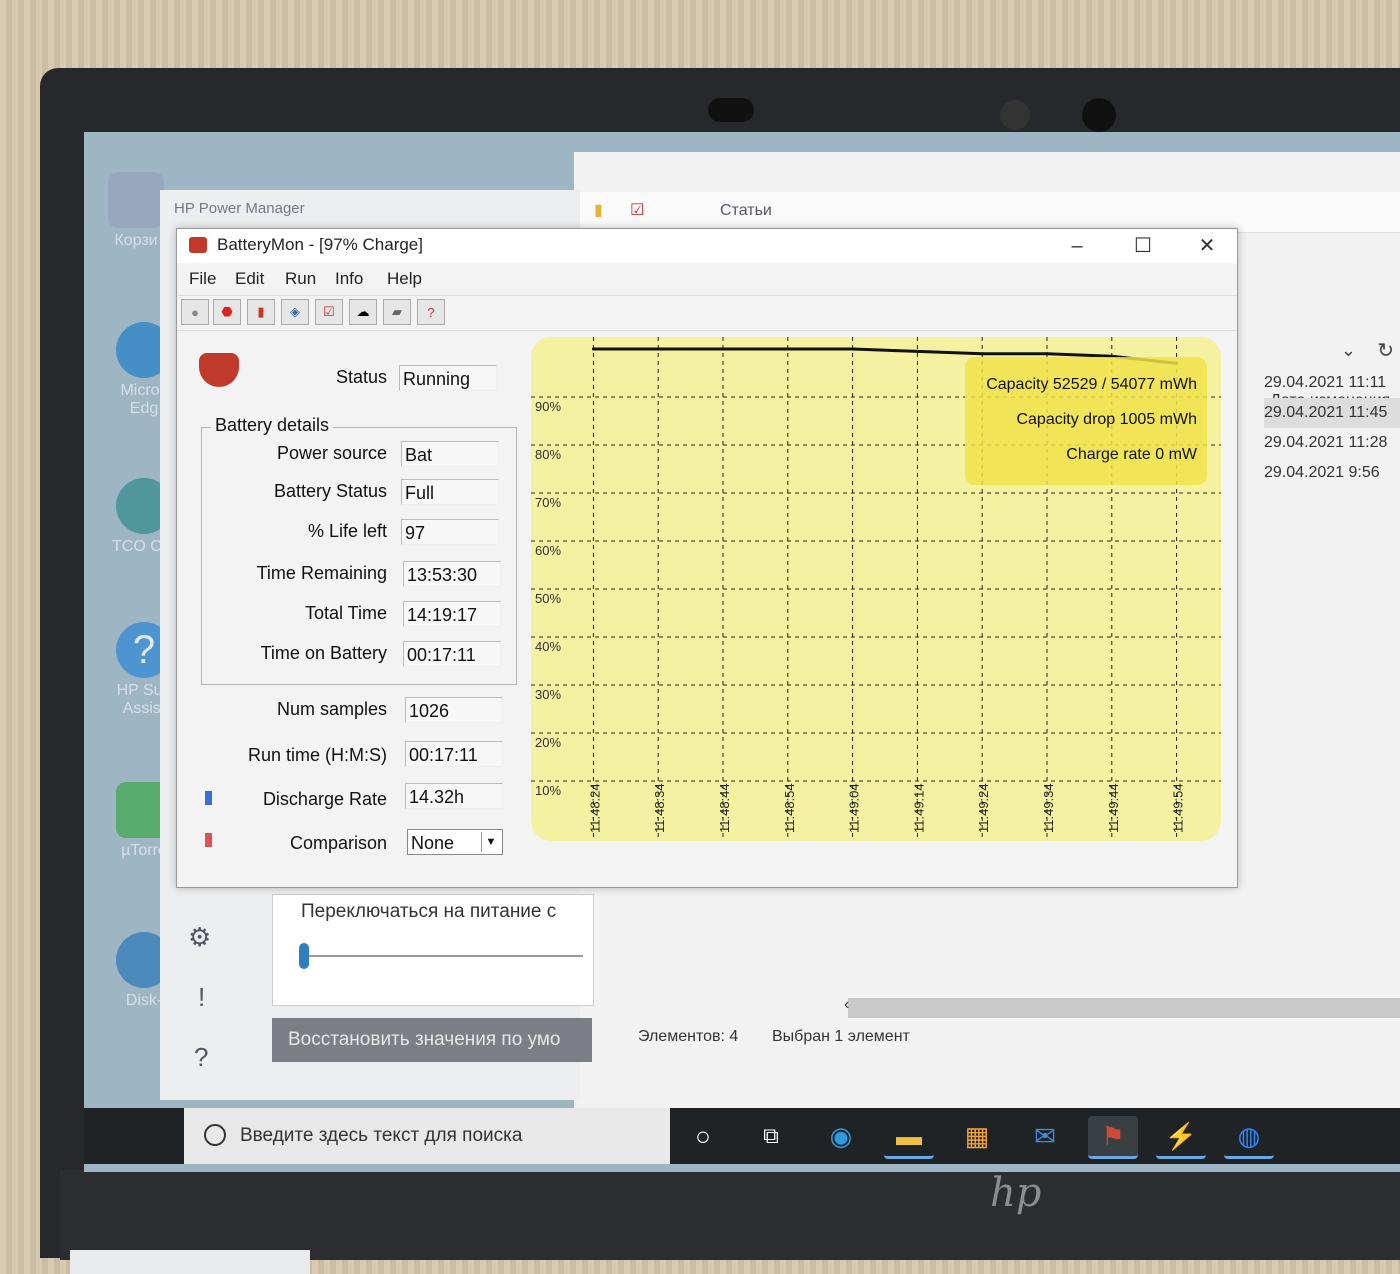 This screenshot has height=1274, width=1400. I want to click on batterymon-app-icon, so click(198, 245).